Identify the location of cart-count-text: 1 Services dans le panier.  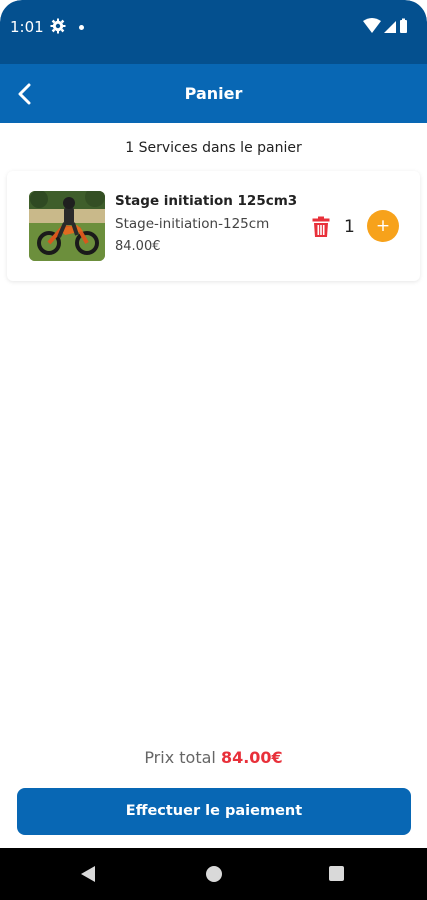
(213, 148).